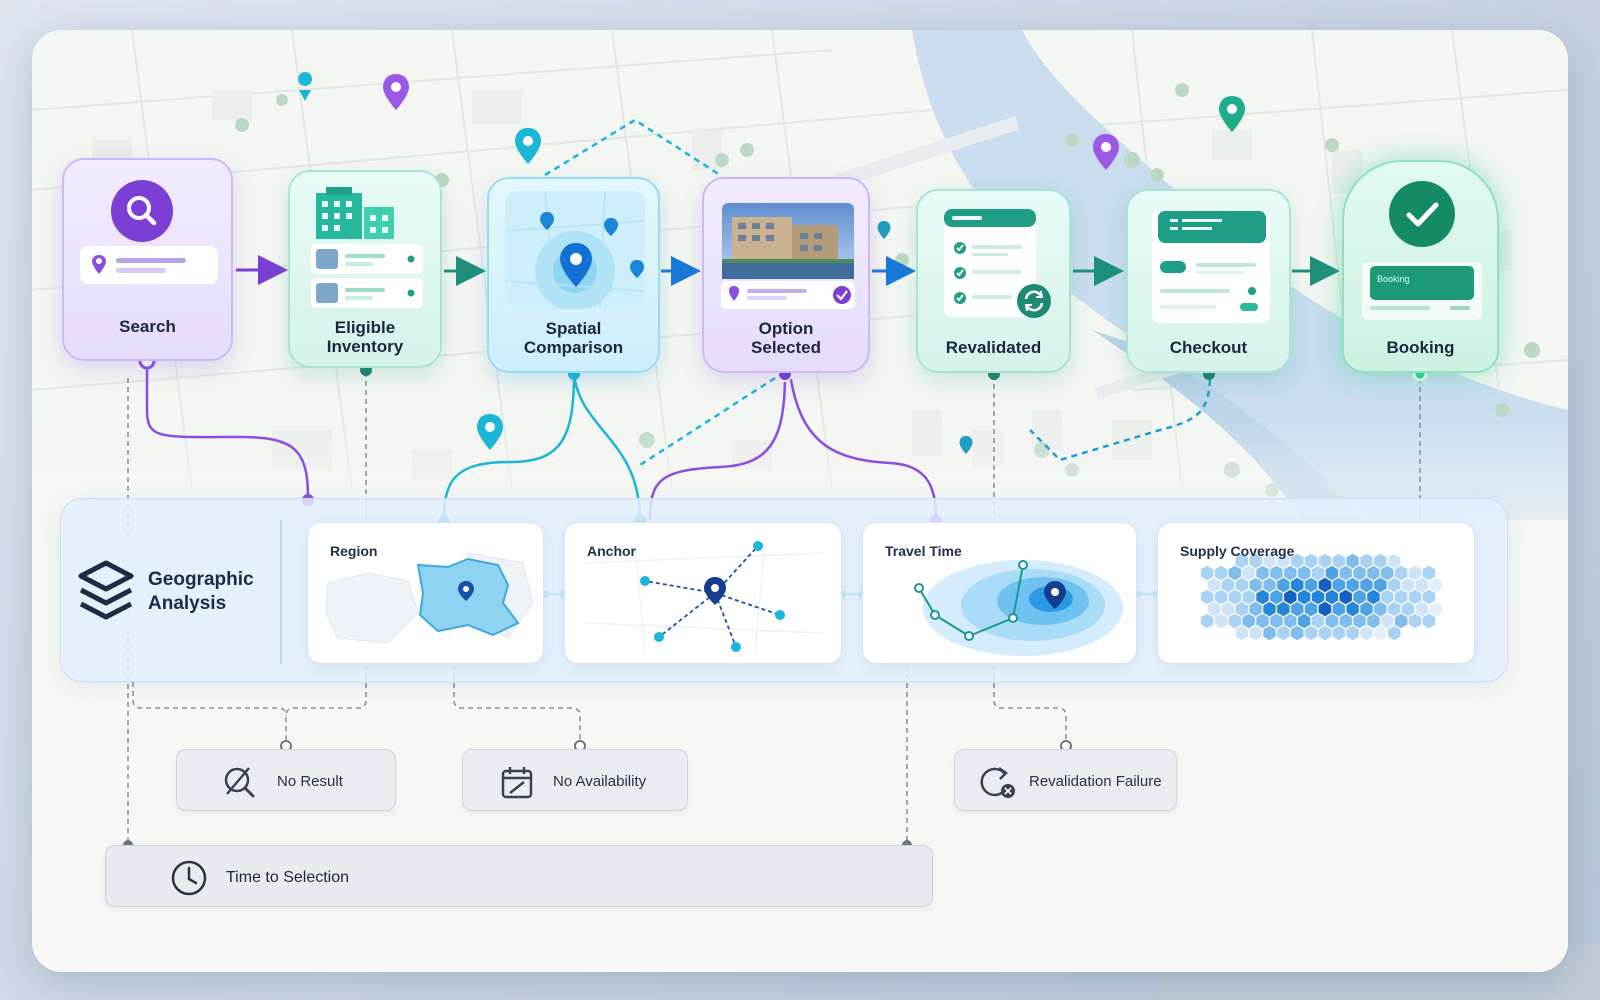 This screenshot has height=1000, width=1600. I want to click on spatial-map-illustration, so click(575, 250).